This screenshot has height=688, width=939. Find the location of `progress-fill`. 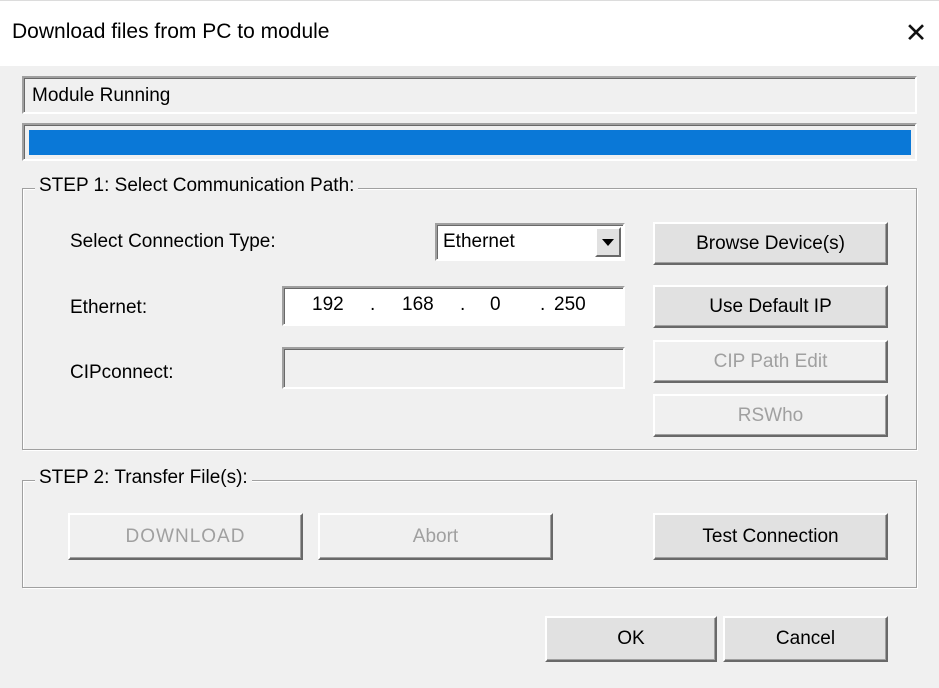

progress-fill is located at coordinates (470, 142).